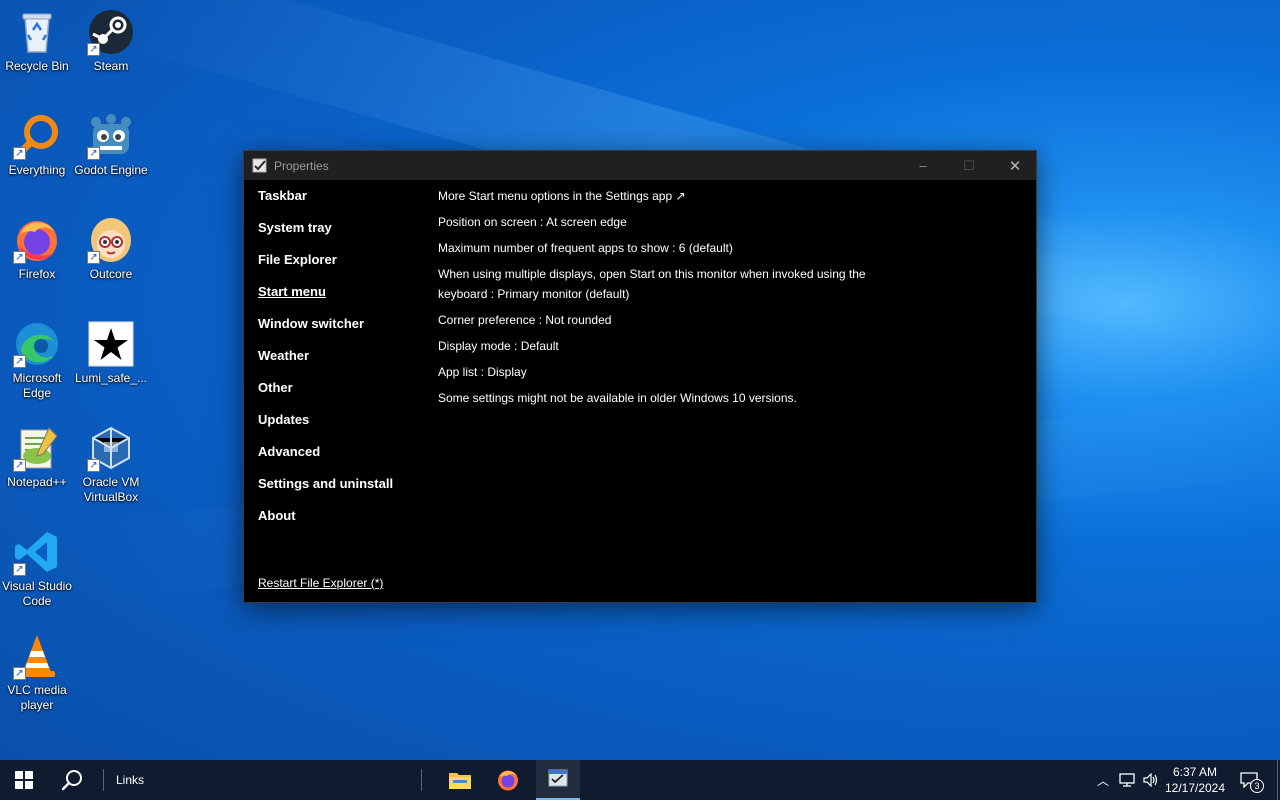 The width and height of the screenshot is (1280, 800). I want to click on search-button, so click(72, 780).